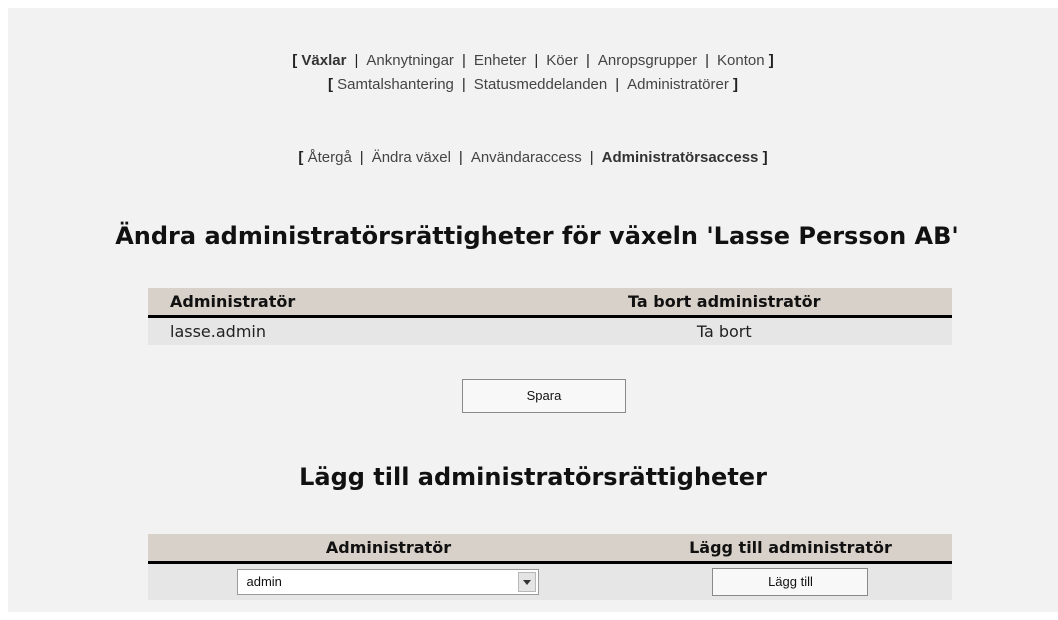 The image size is (1058, 620). Describe the element at coordinates (322, 330) in the screenshot. I see `admin-name-cell: lasse.admin` at that location.